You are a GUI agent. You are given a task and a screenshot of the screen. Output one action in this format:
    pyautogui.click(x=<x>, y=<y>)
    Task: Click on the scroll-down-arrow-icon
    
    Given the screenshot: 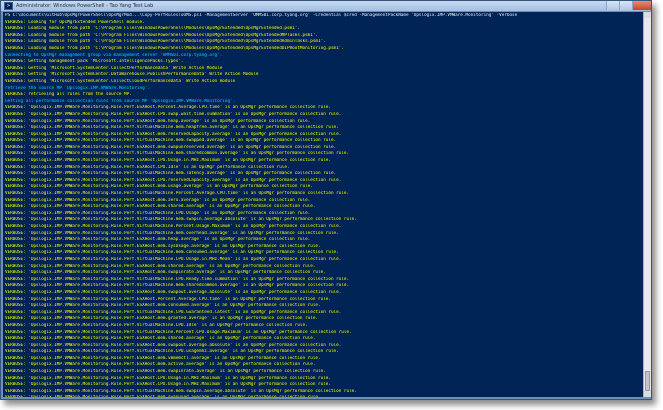 What is the action you would take?
    pyautogui.click(x=647, y=394)
    